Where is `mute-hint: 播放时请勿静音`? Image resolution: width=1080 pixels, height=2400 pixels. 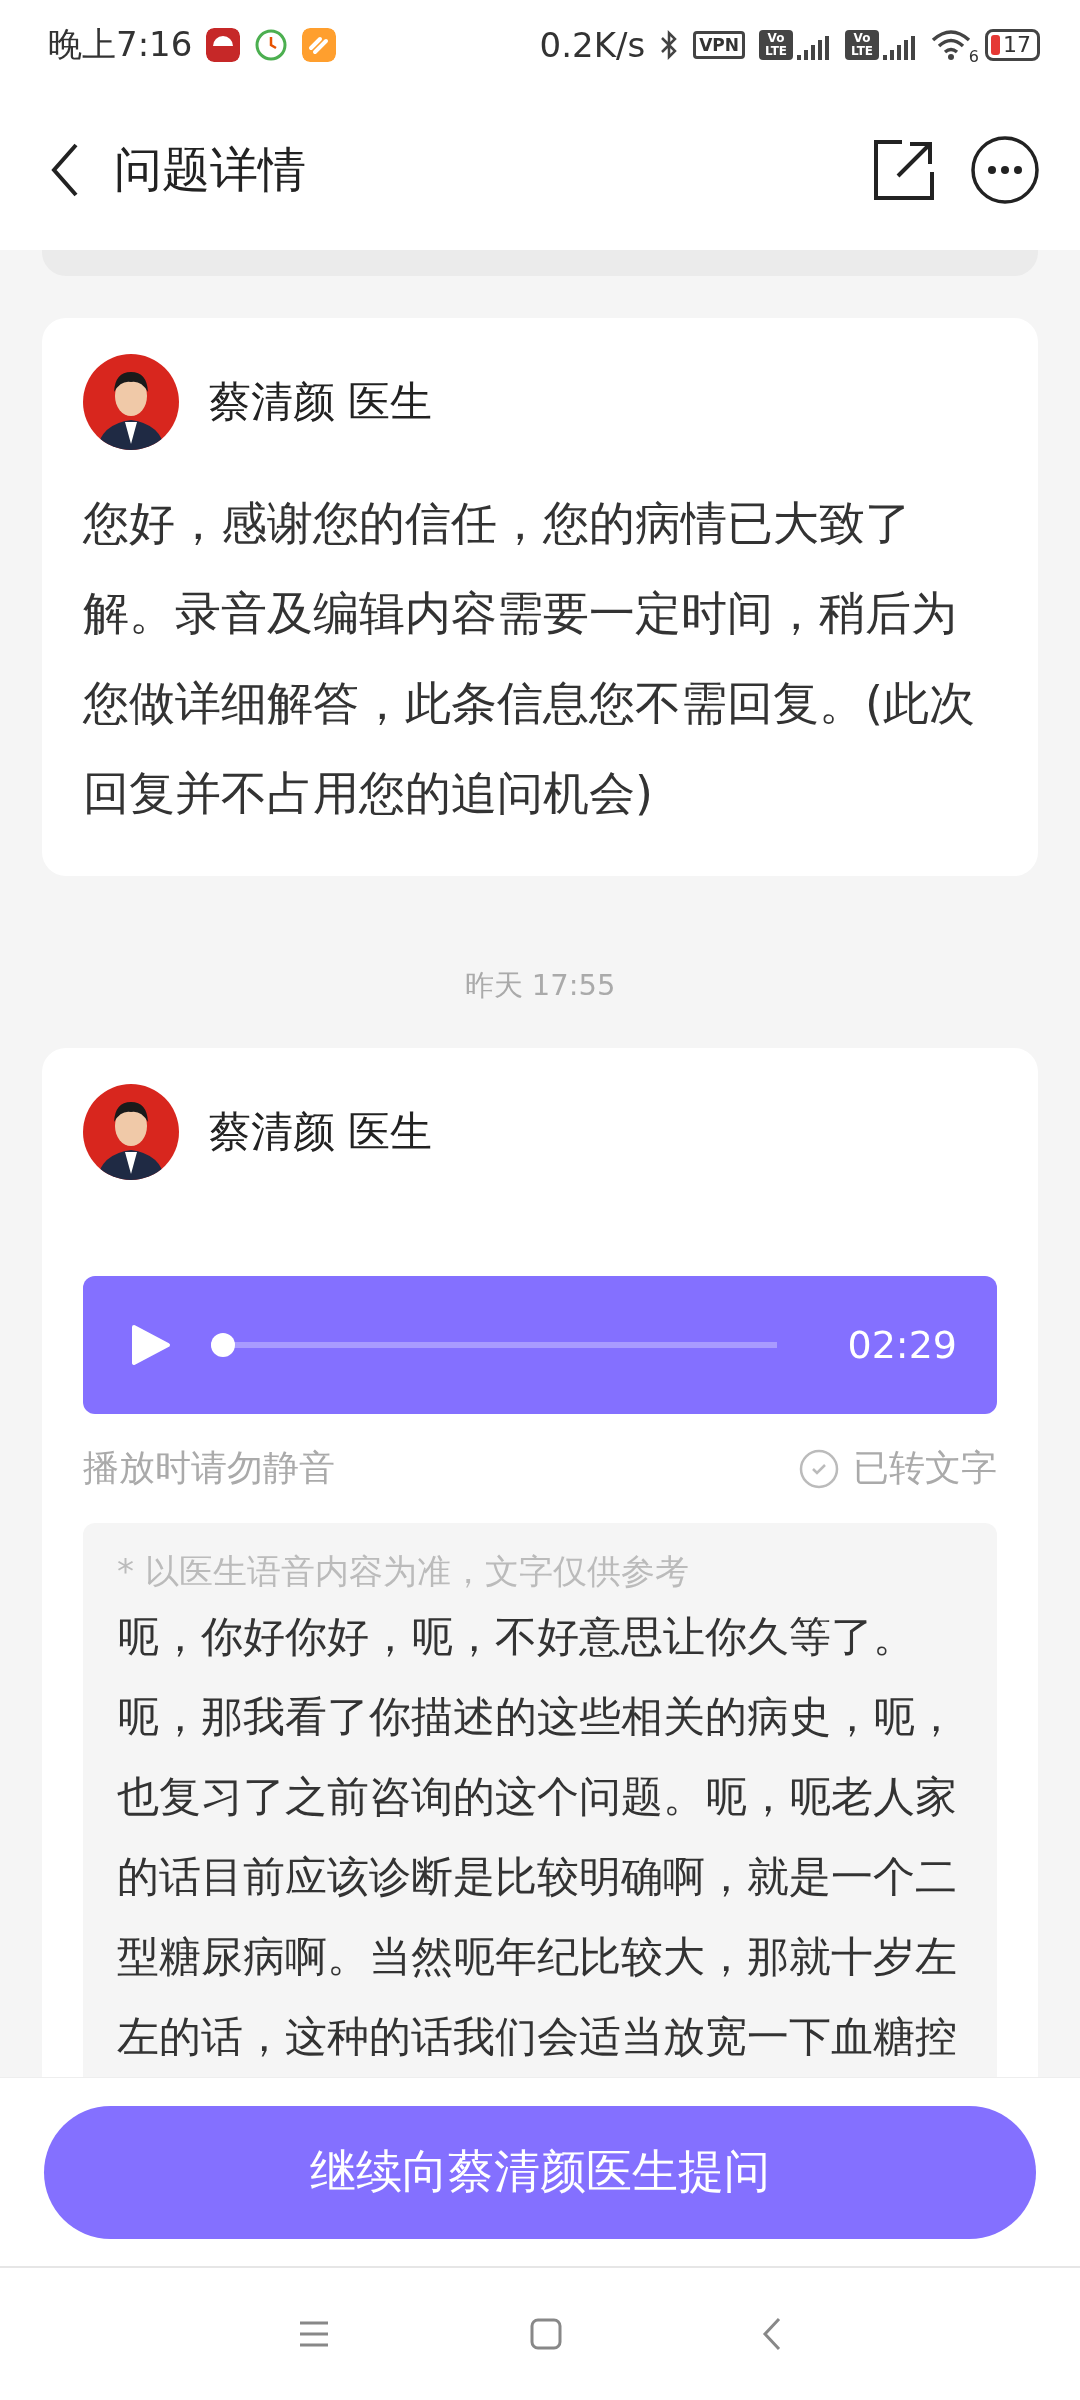
mute-hint: 播放时请勿静音 is located at coordinates (209, 1468).